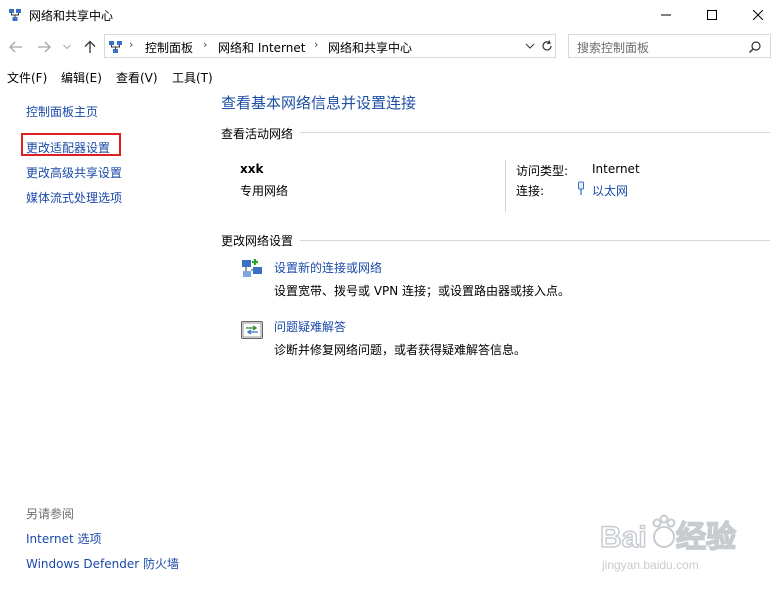  I want to click on forward-button, so click(44, 47).